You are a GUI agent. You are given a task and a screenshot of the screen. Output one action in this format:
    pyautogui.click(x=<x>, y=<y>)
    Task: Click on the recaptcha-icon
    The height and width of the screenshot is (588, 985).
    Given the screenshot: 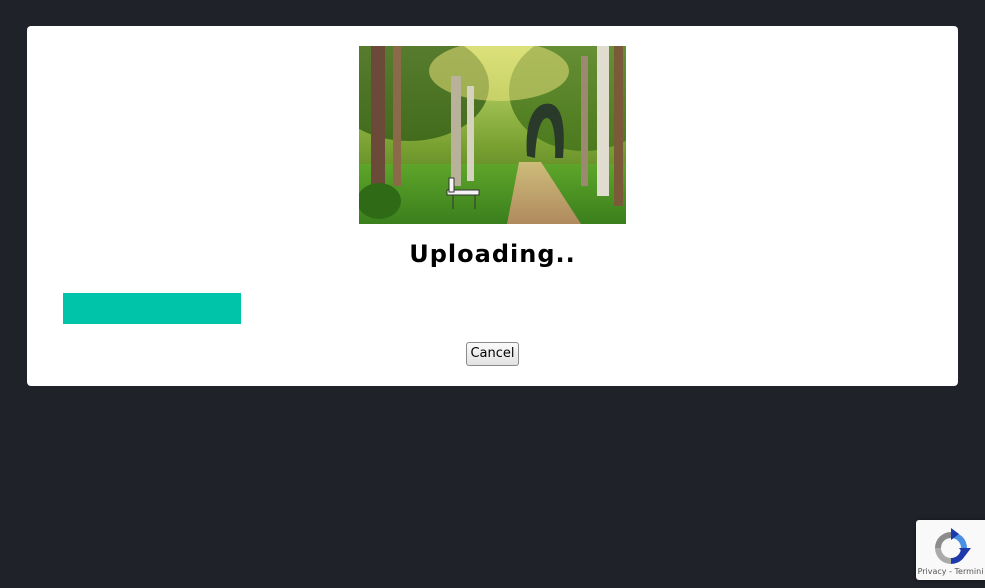 What is the action you would take?
    pyautogui.click(x=953, y=546)
    